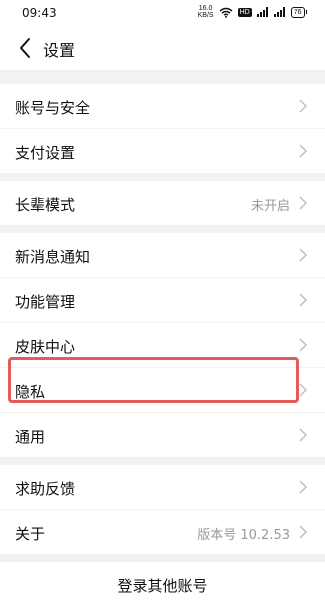  Describe the element at coordinates (205, 15) in the screenshot. I see `net-speed-unit: KB/S` at that location.